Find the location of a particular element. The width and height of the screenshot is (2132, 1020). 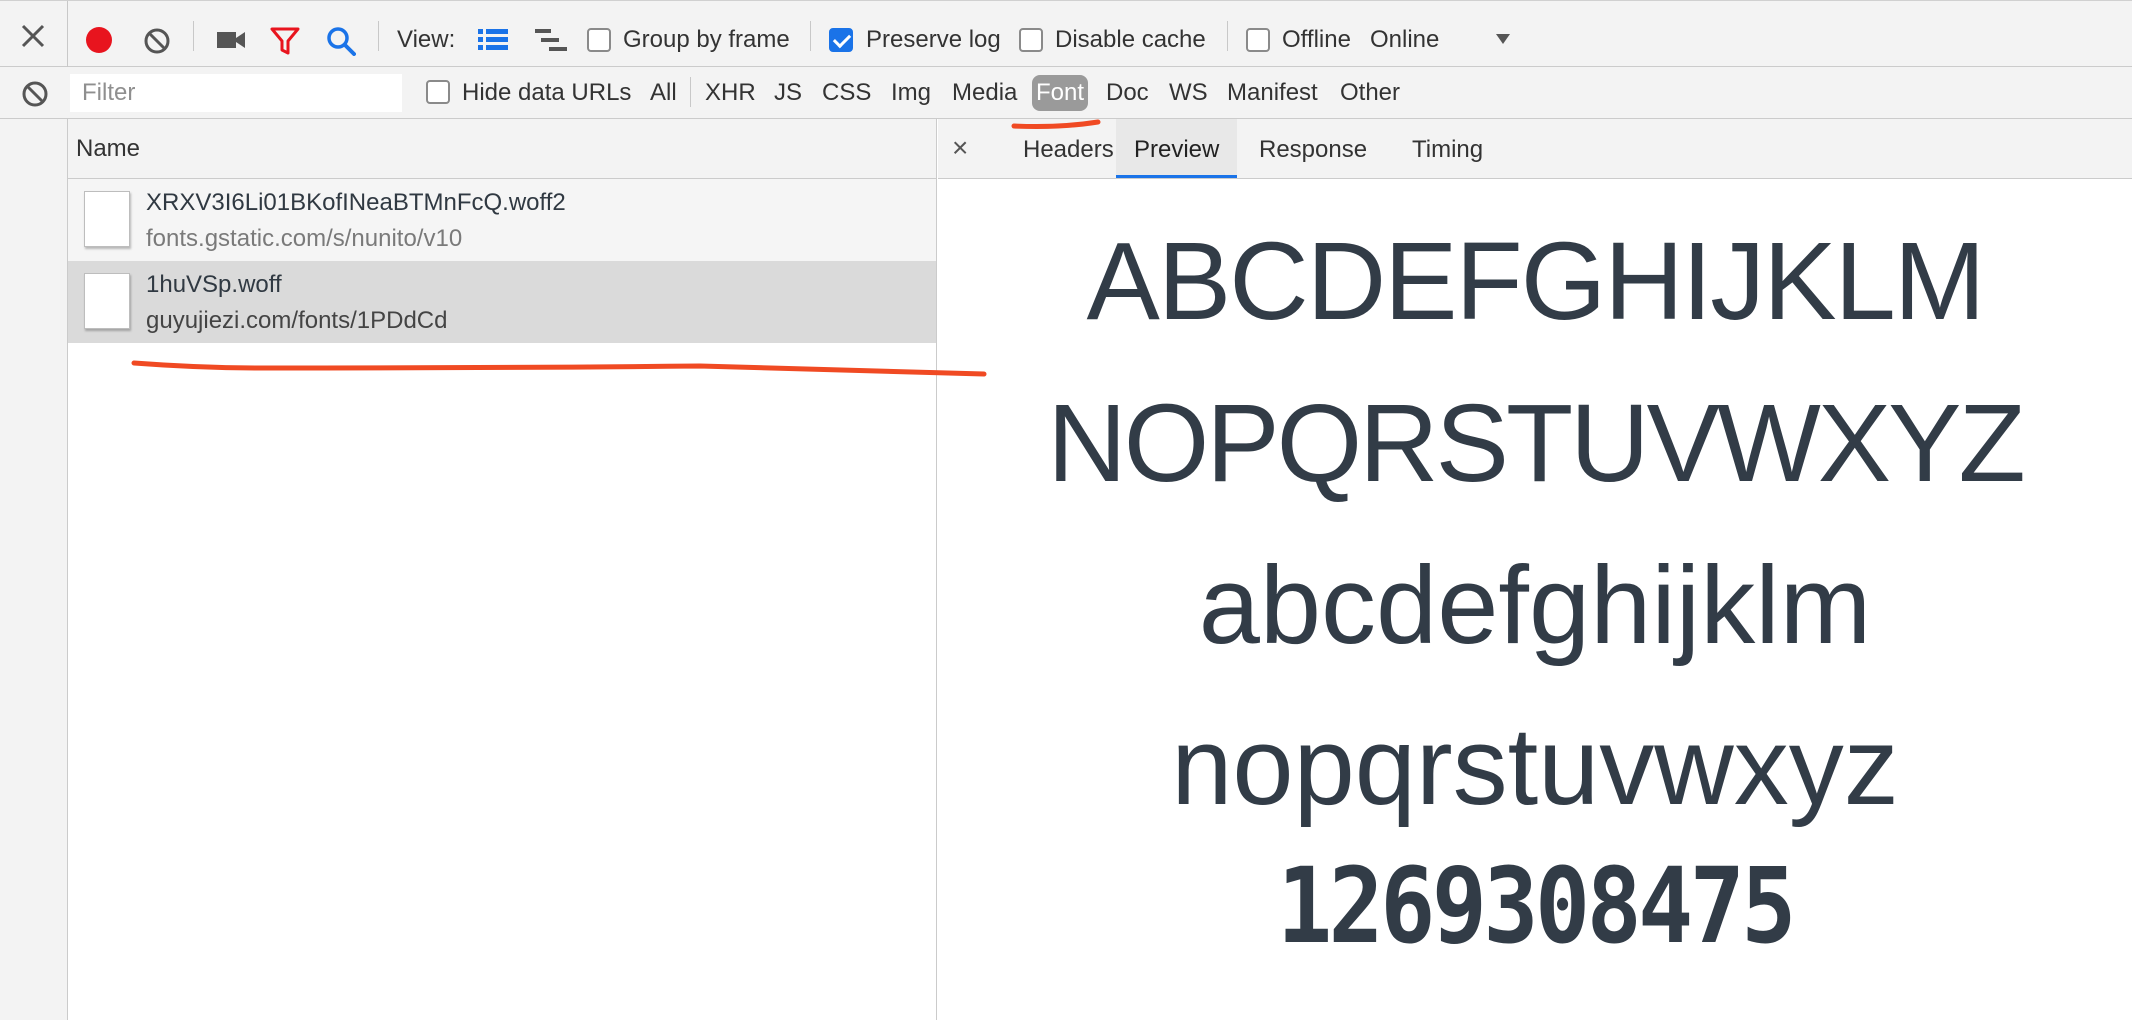

request-row: 1huVSp.woff guyujiezi.com/fonts/1PDdCd is located at coordinates (502, 302).